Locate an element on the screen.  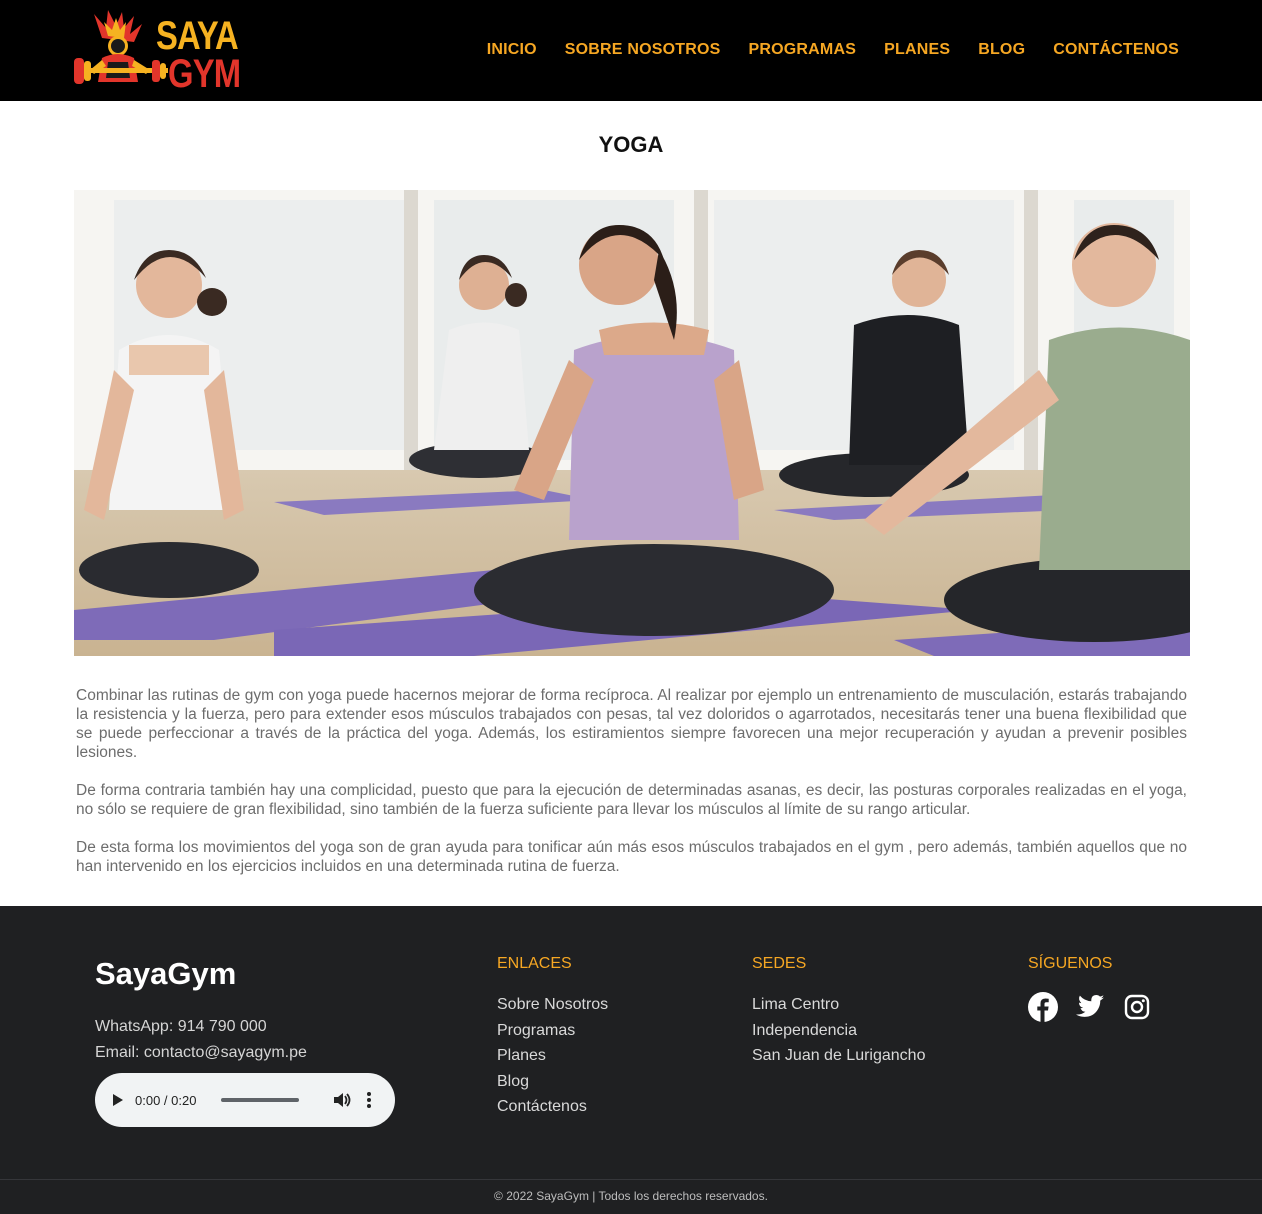
footer-link-planes: Planes is located at coordinates (552, 1056).